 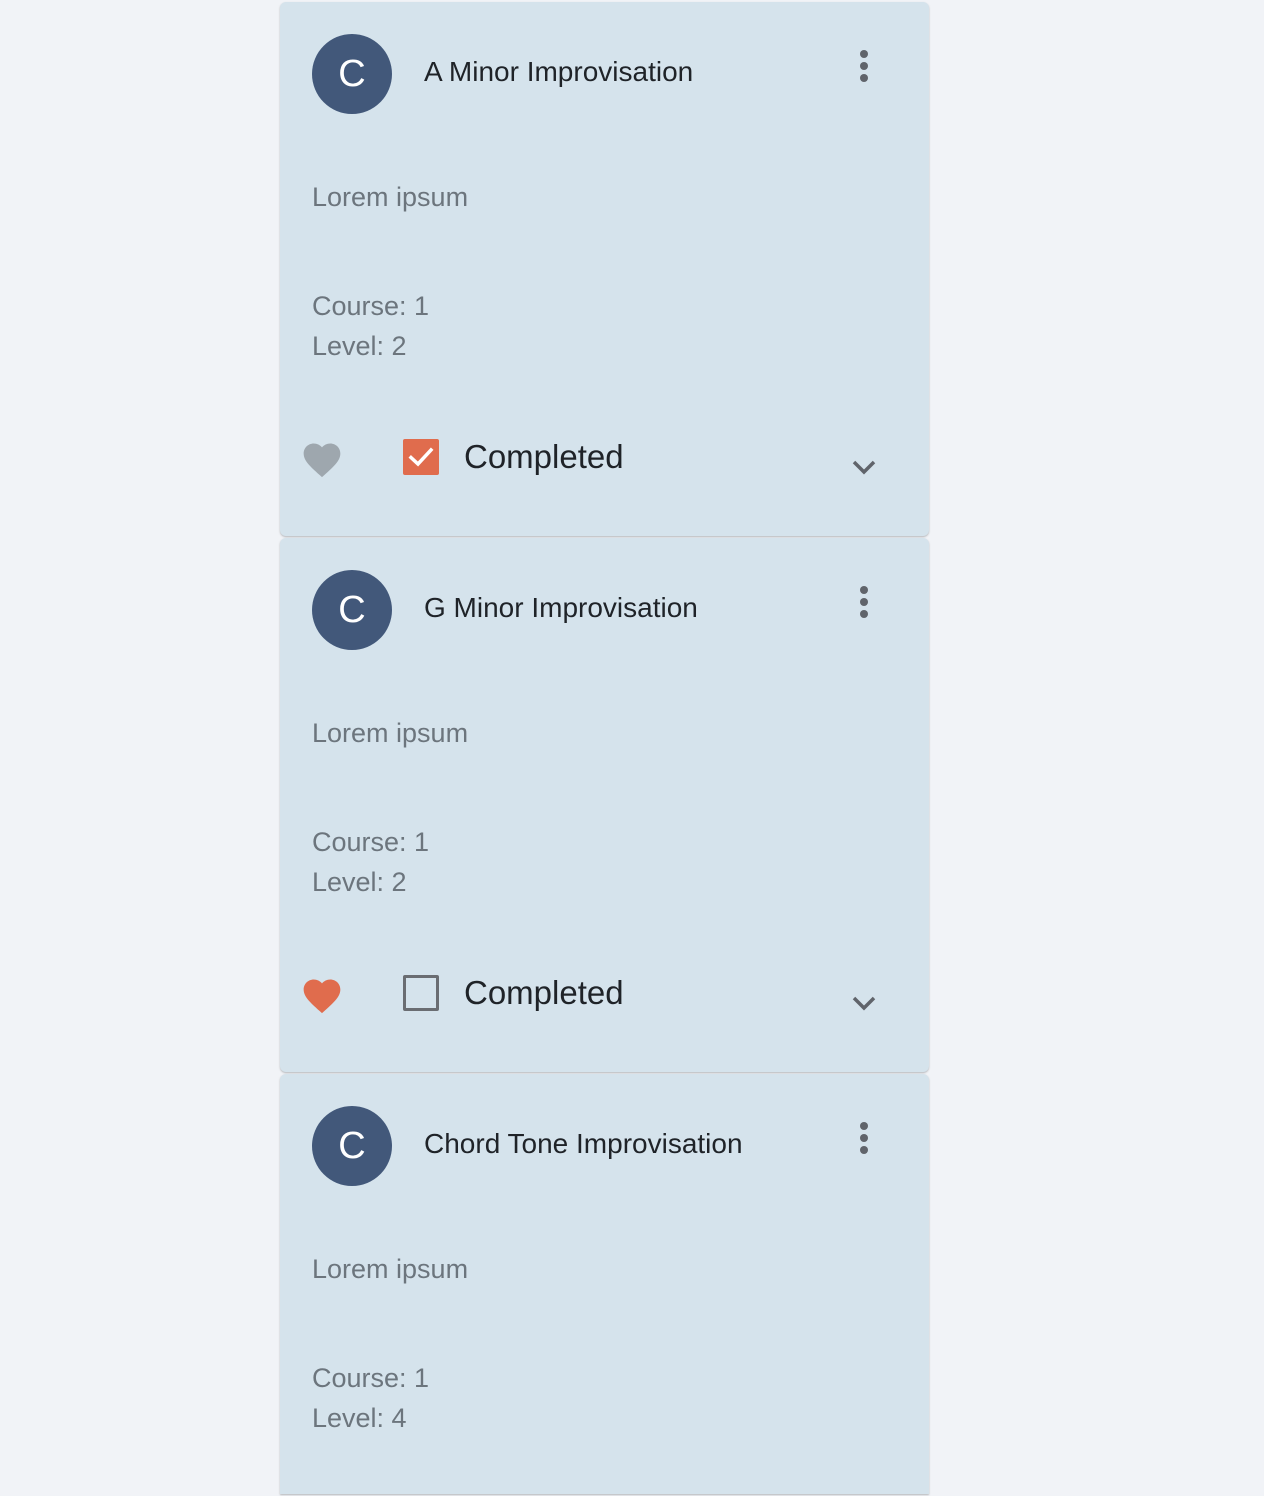 I want to click on check-icon, so click(x=421, y=457).